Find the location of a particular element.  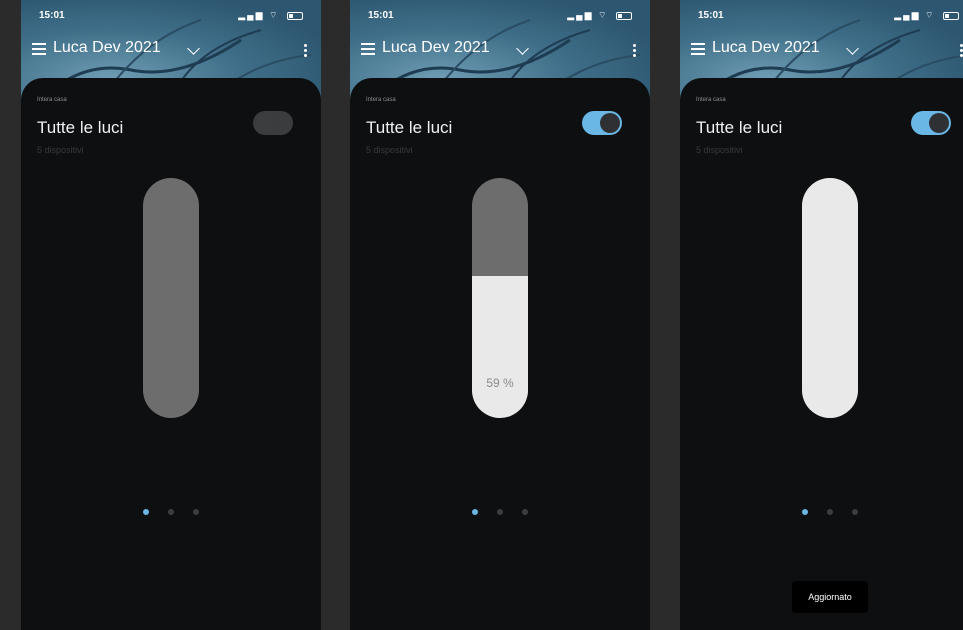

brightness-percent: 59 % is located at coordinates (500, 383).